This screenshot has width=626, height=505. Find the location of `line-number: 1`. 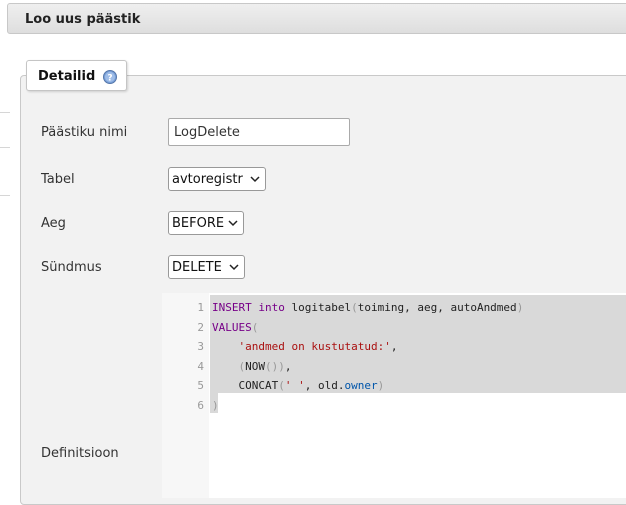

line-number: 1 is located at coordinates (200, 307).